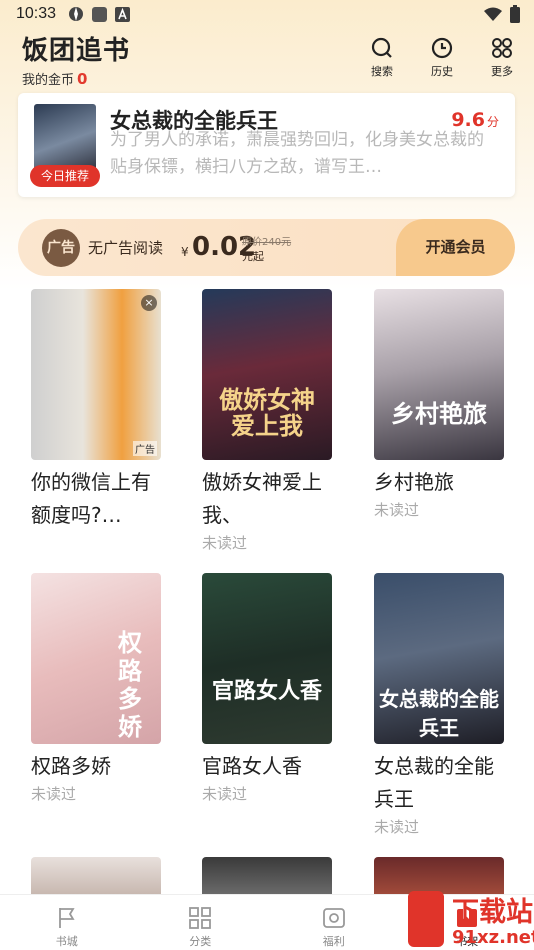  I want to click on vip-banner: 广告 无广告阅读 ¥ 0.02 原价240元 元起 开通会员, so click(266, 247).